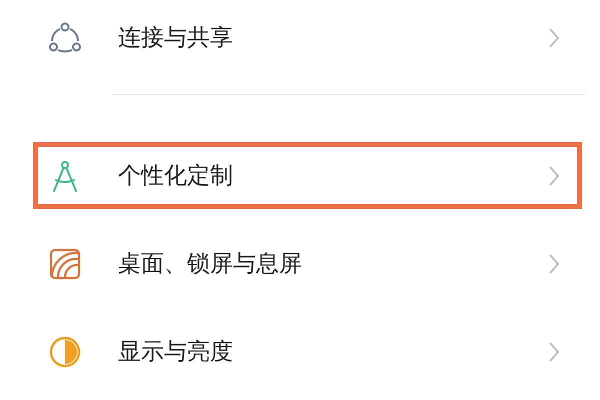 This screenshot has width=600, height=400. I want to click on display-icon, so click(65, 351).